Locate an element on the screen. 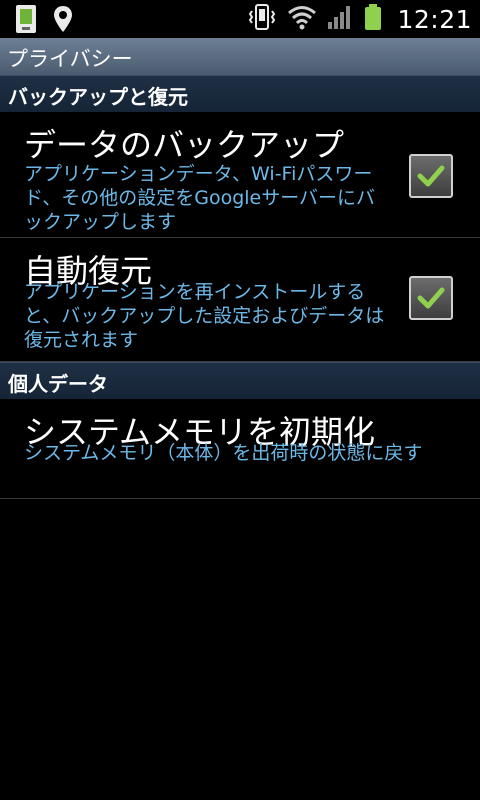 This screenshot has height=800, width=480. setting-row-factory-reset: システムメモリを初期化 システムメモリ（本体）を出荷時の状態に戻す is located at coordinates (240, 449).